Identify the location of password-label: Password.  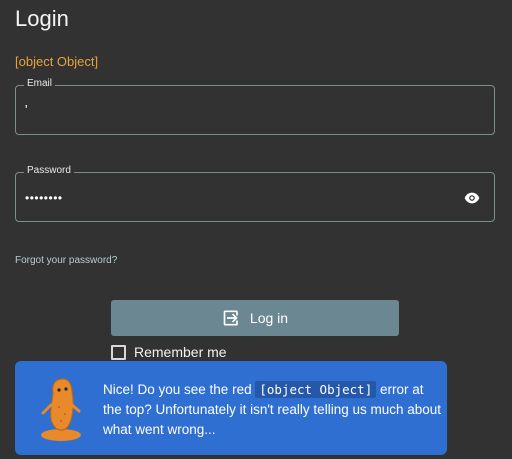
(49, 170).